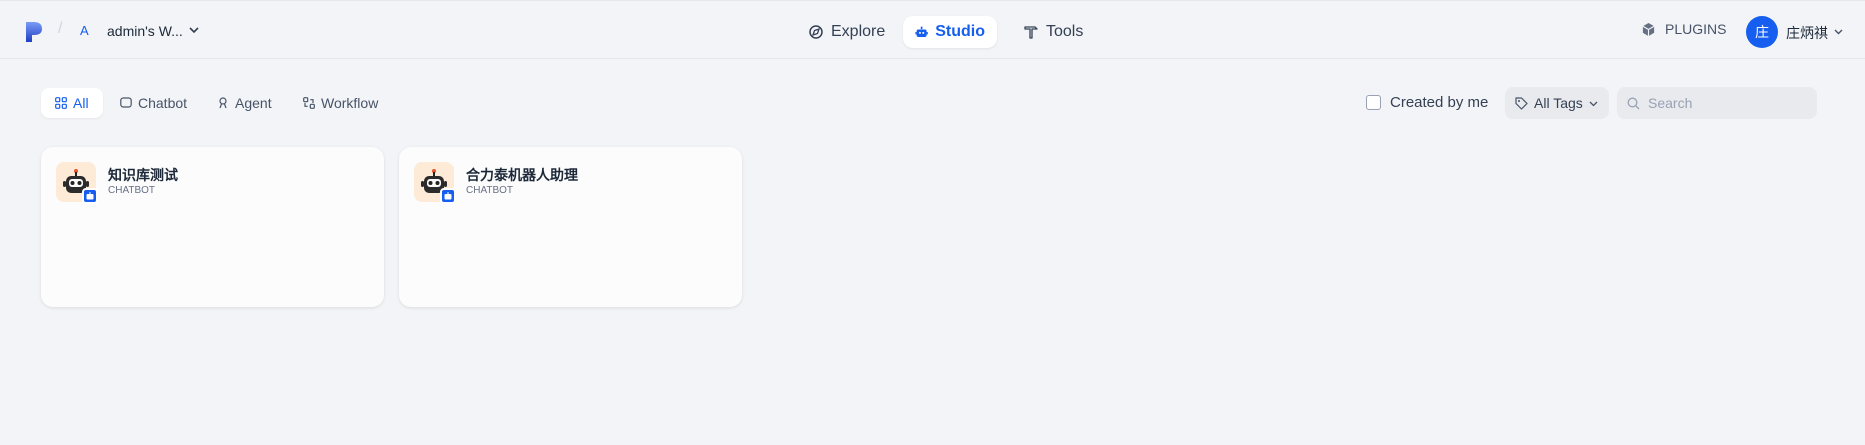 The image size is (1865, 445). I want to click on search-icon, so click(1633, 103).